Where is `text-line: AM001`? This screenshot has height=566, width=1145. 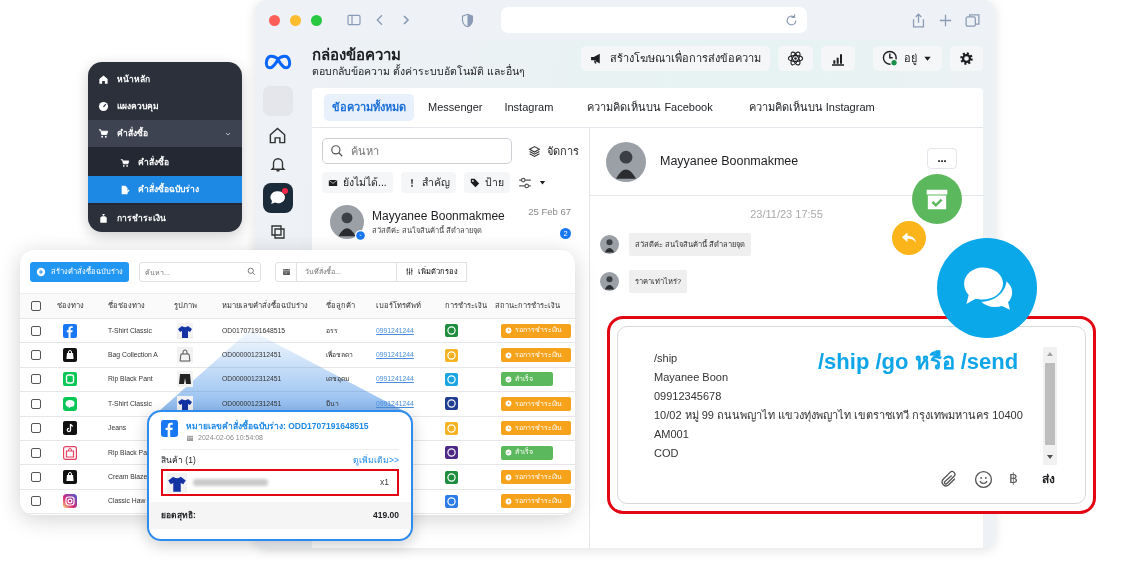 text-line: AM001 is located at coordinates (671, 434).